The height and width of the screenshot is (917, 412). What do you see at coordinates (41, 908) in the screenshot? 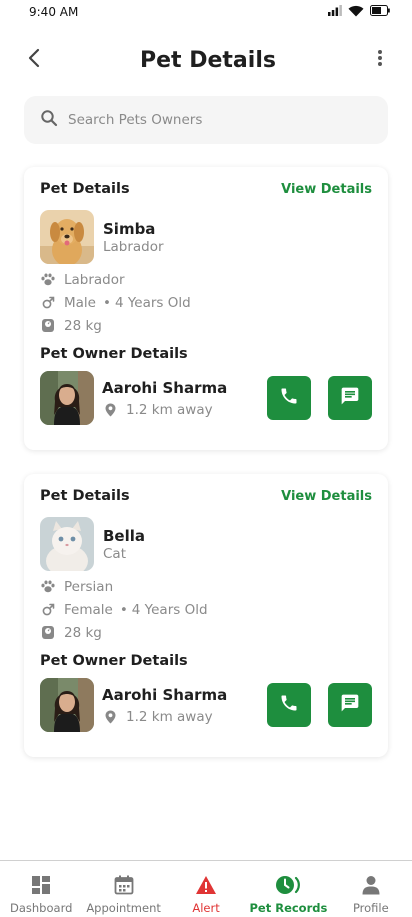
I see `nav-label: Dashboard` at bounding box center [41, 908].